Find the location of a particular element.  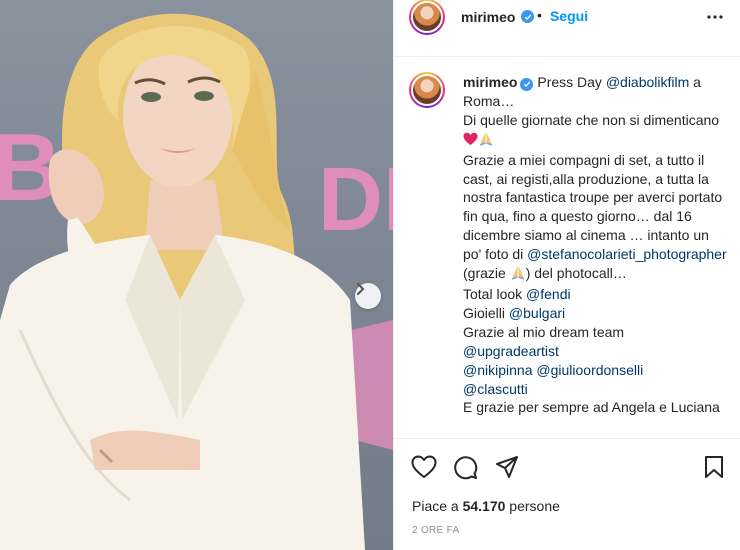

author-avatar is located at coordinates (427, 17).